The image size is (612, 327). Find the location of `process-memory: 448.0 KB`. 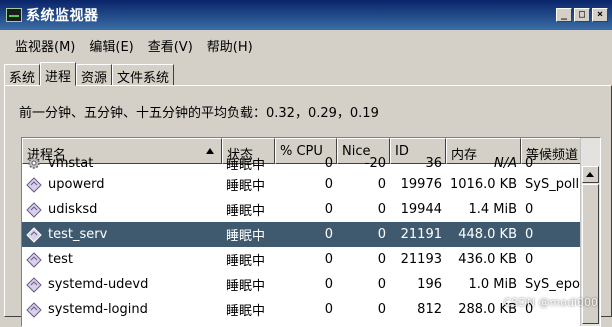

process-memory: 448.0 KB is located at coordinates (487, 234).